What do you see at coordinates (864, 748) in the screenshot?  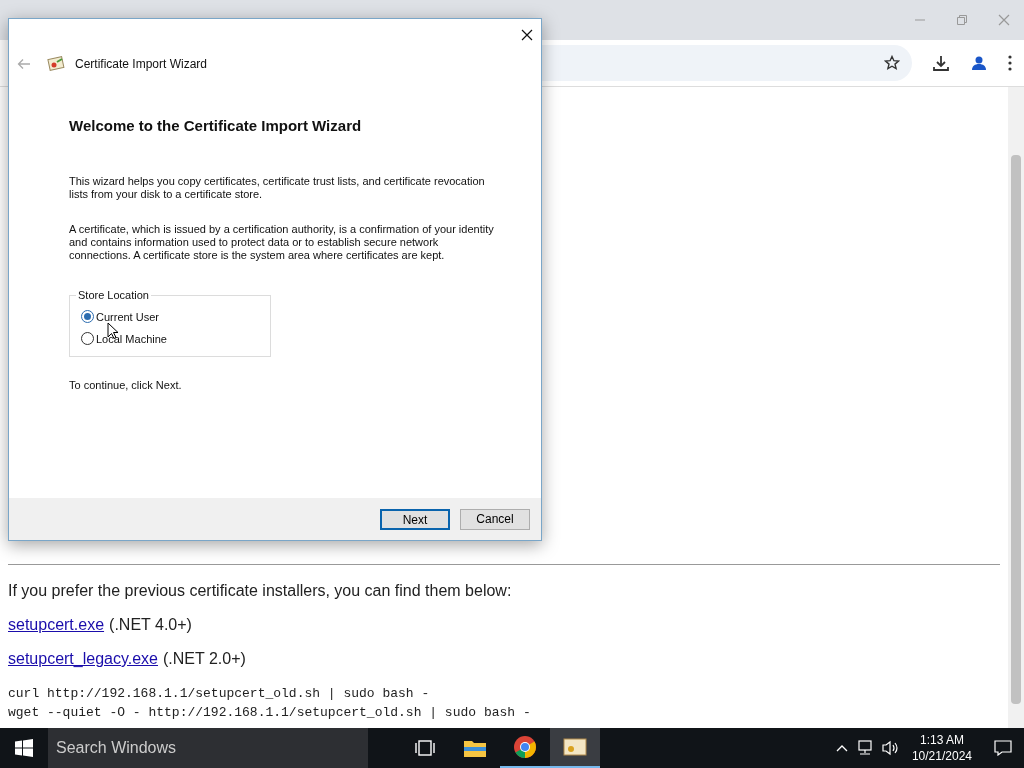 I see `network-icon` at bounding box center [864, 748].